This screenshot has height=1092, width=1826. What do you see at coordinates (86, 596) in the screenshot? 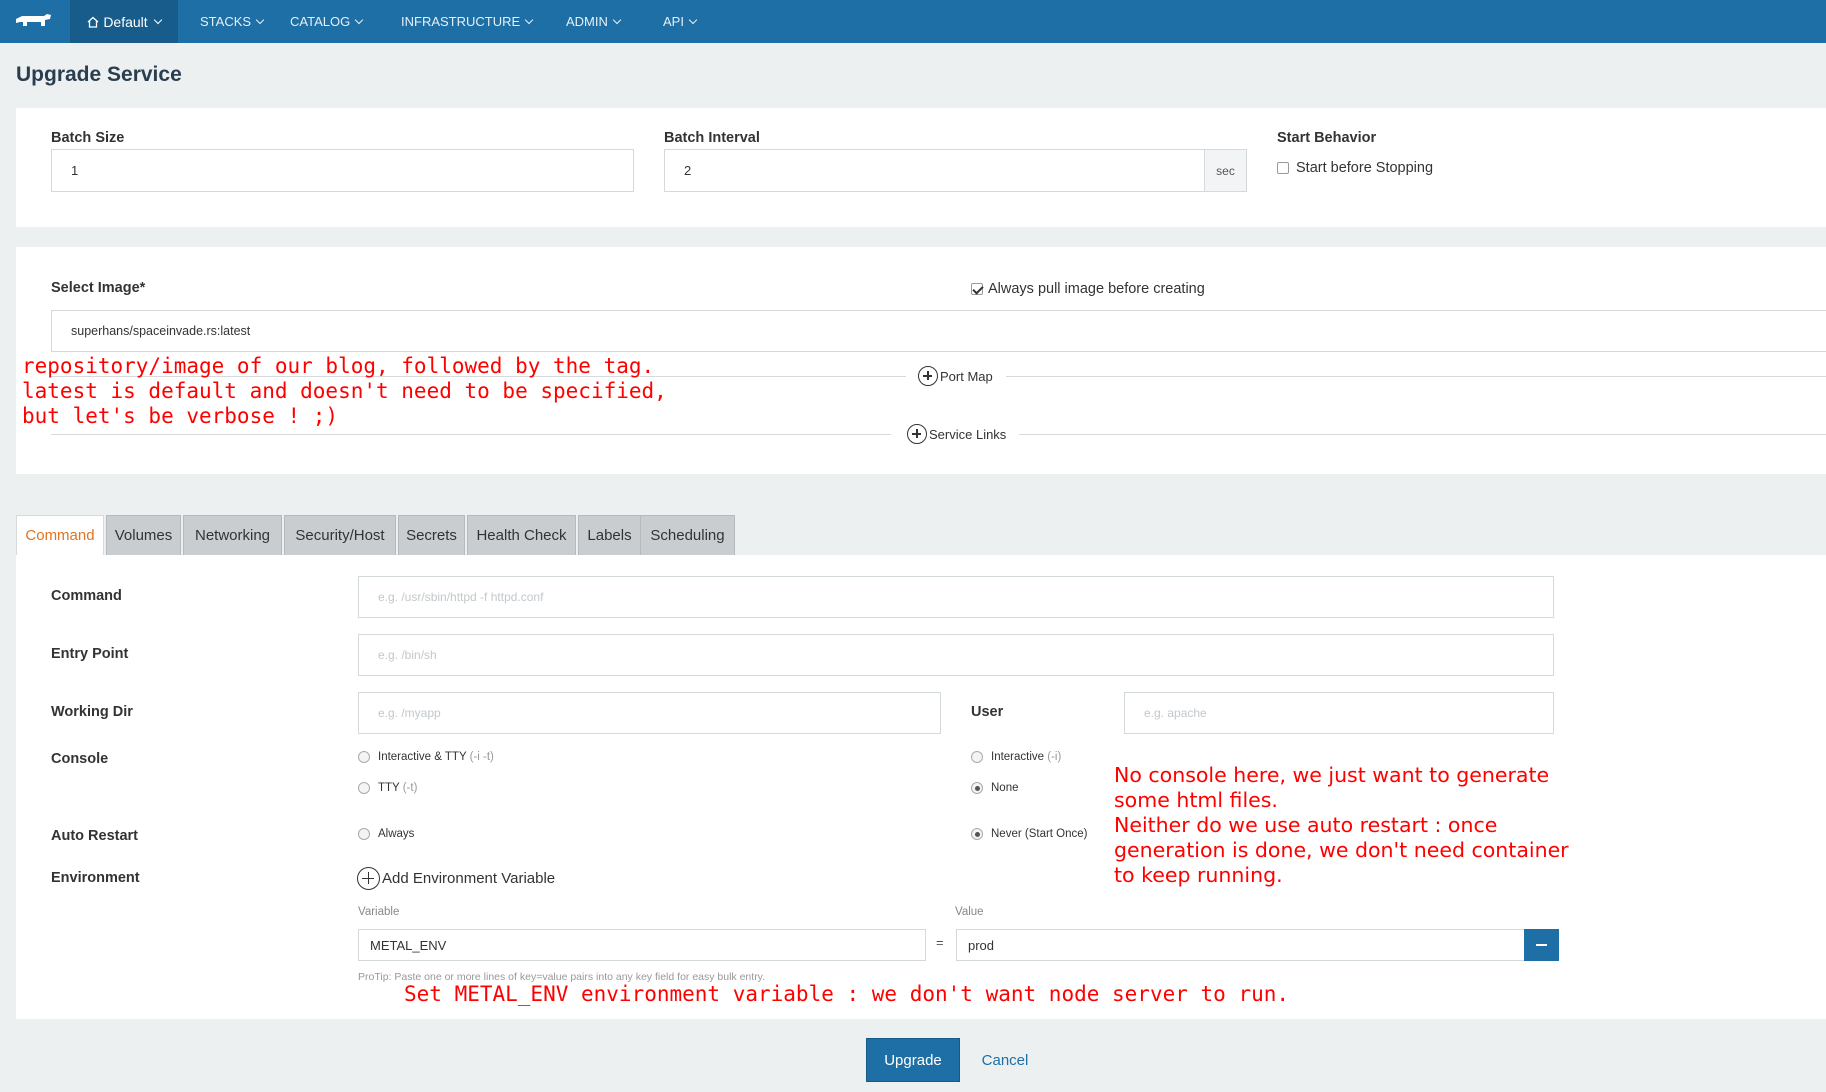
I see `command-label: Command` at bounding box center [86, 596].